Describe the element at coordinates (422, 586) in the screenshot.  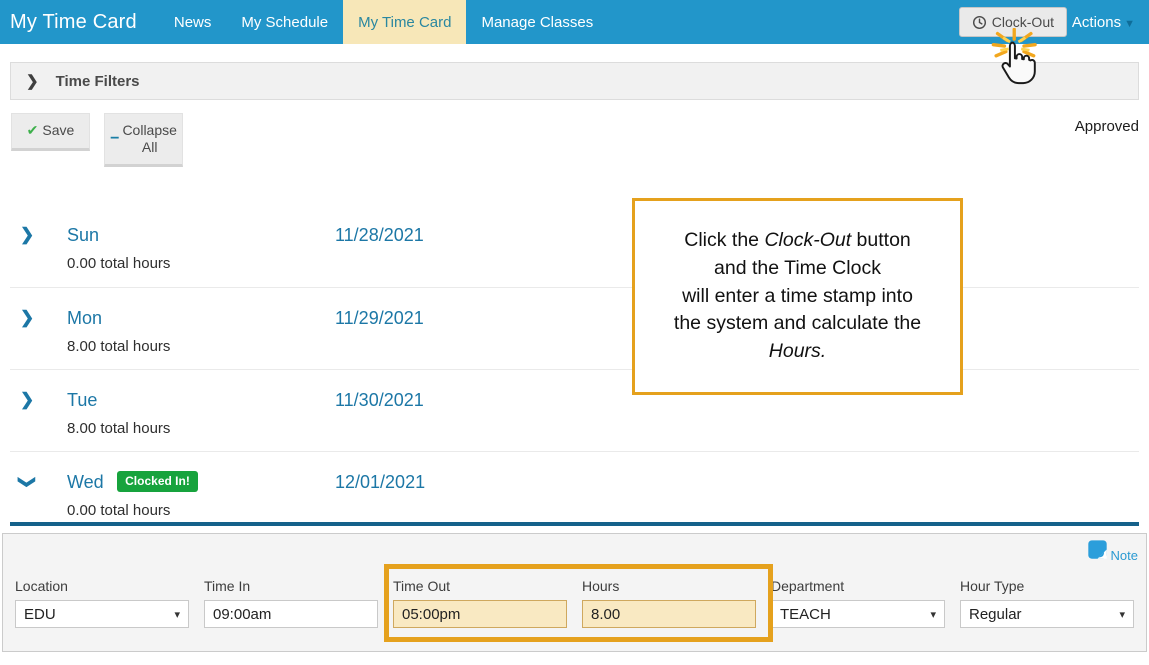
I see `time-out-label: Time Out` at that location.